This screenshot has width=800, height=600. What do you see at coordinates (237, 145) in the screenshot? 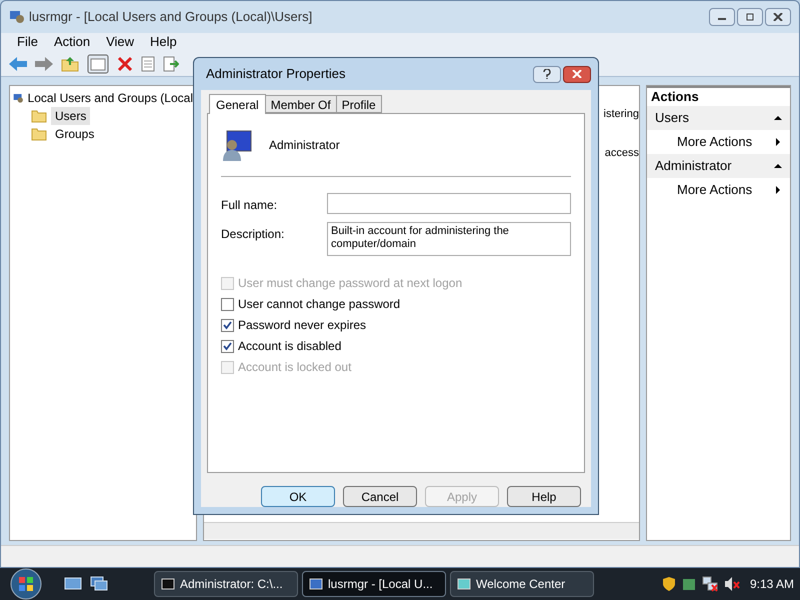
I see `user-icon` at bounding box center [237, 145].